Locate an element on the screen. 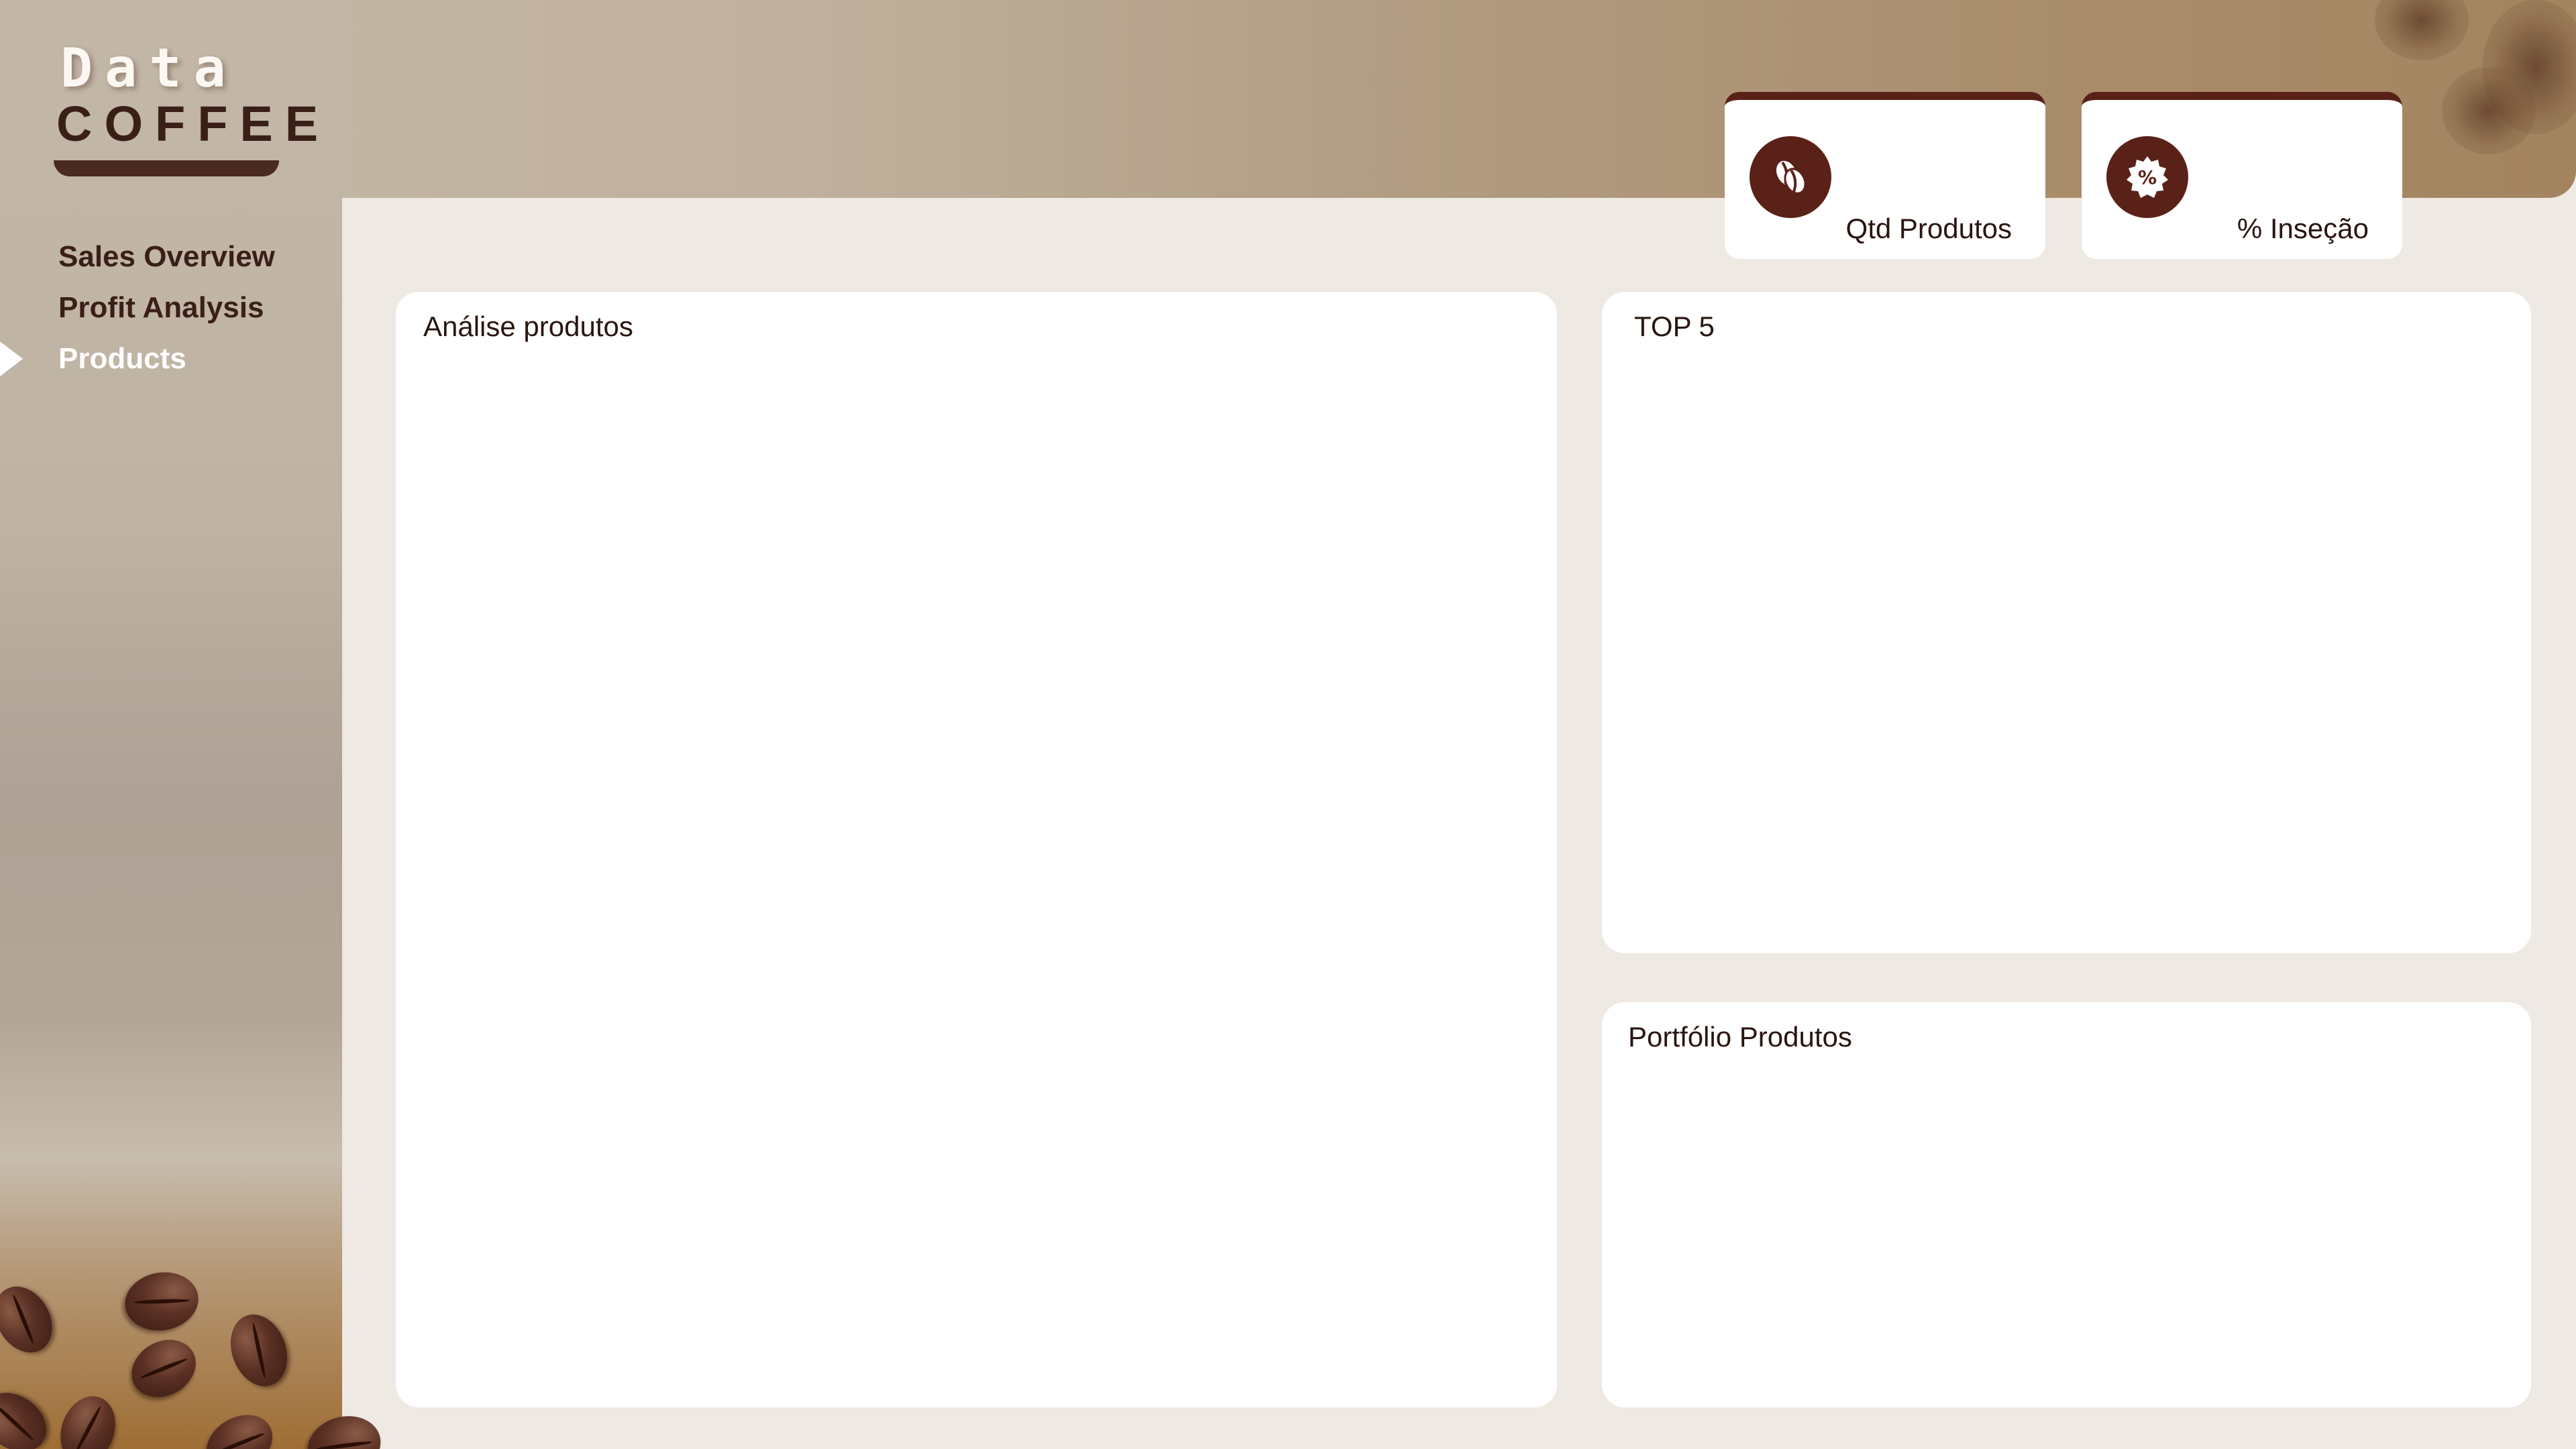  nav-item-sales-overview: Sales Overview is located at coordinates (171, 256).